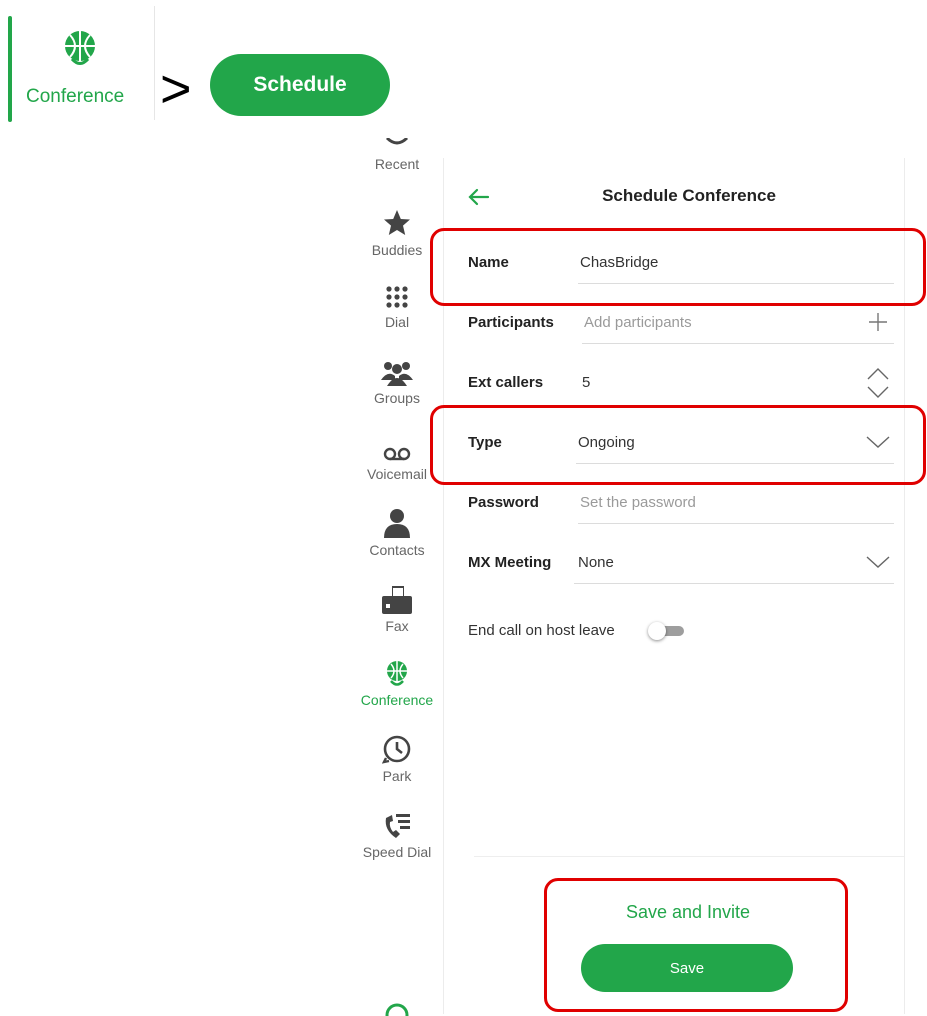 This screenshot has width=927, height=1016. What do you see at coordinates (397, 523) in the screenshot?
I see `person-icon` at bounding box center [397, 523].